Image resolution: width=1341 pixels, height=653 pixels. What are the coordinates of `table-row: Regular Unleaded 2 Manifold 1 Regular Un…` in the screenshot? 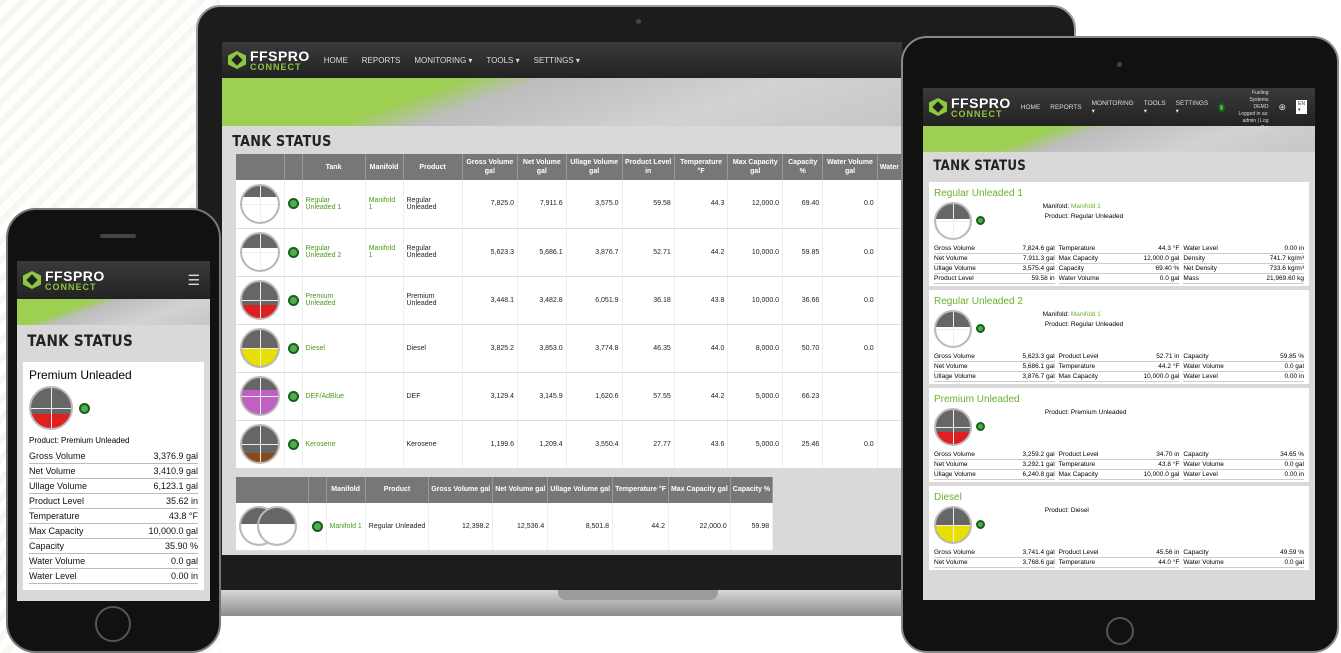 It's located at (569, 252).